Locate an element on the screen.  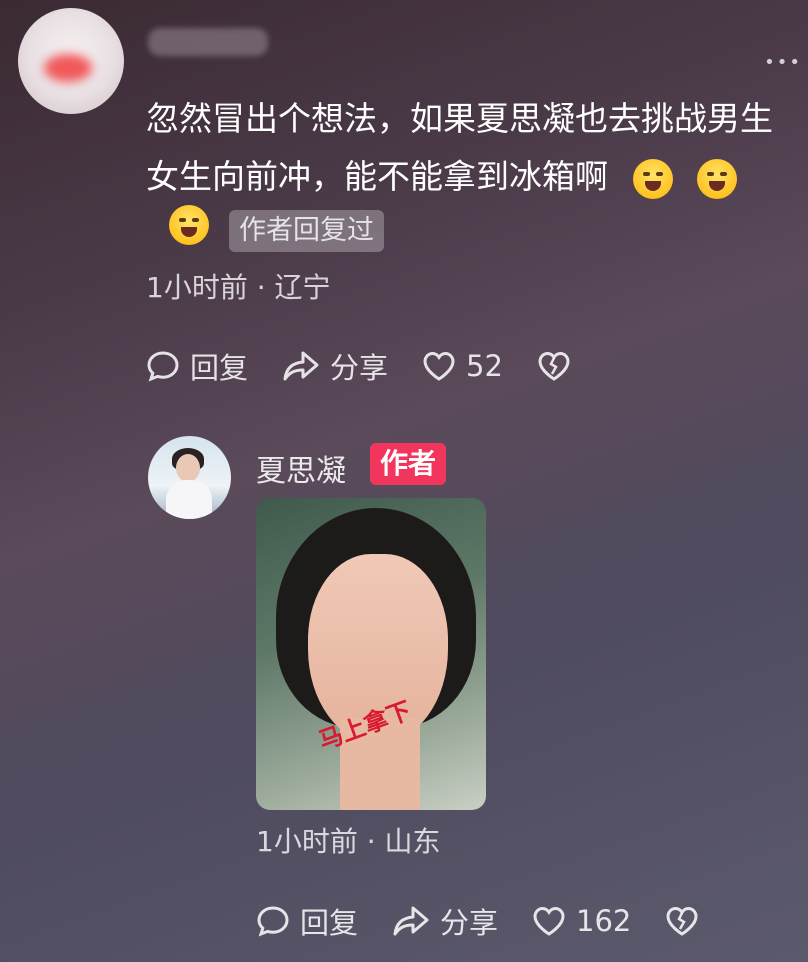
commenter-avatar is located at coordinates (71, 61).